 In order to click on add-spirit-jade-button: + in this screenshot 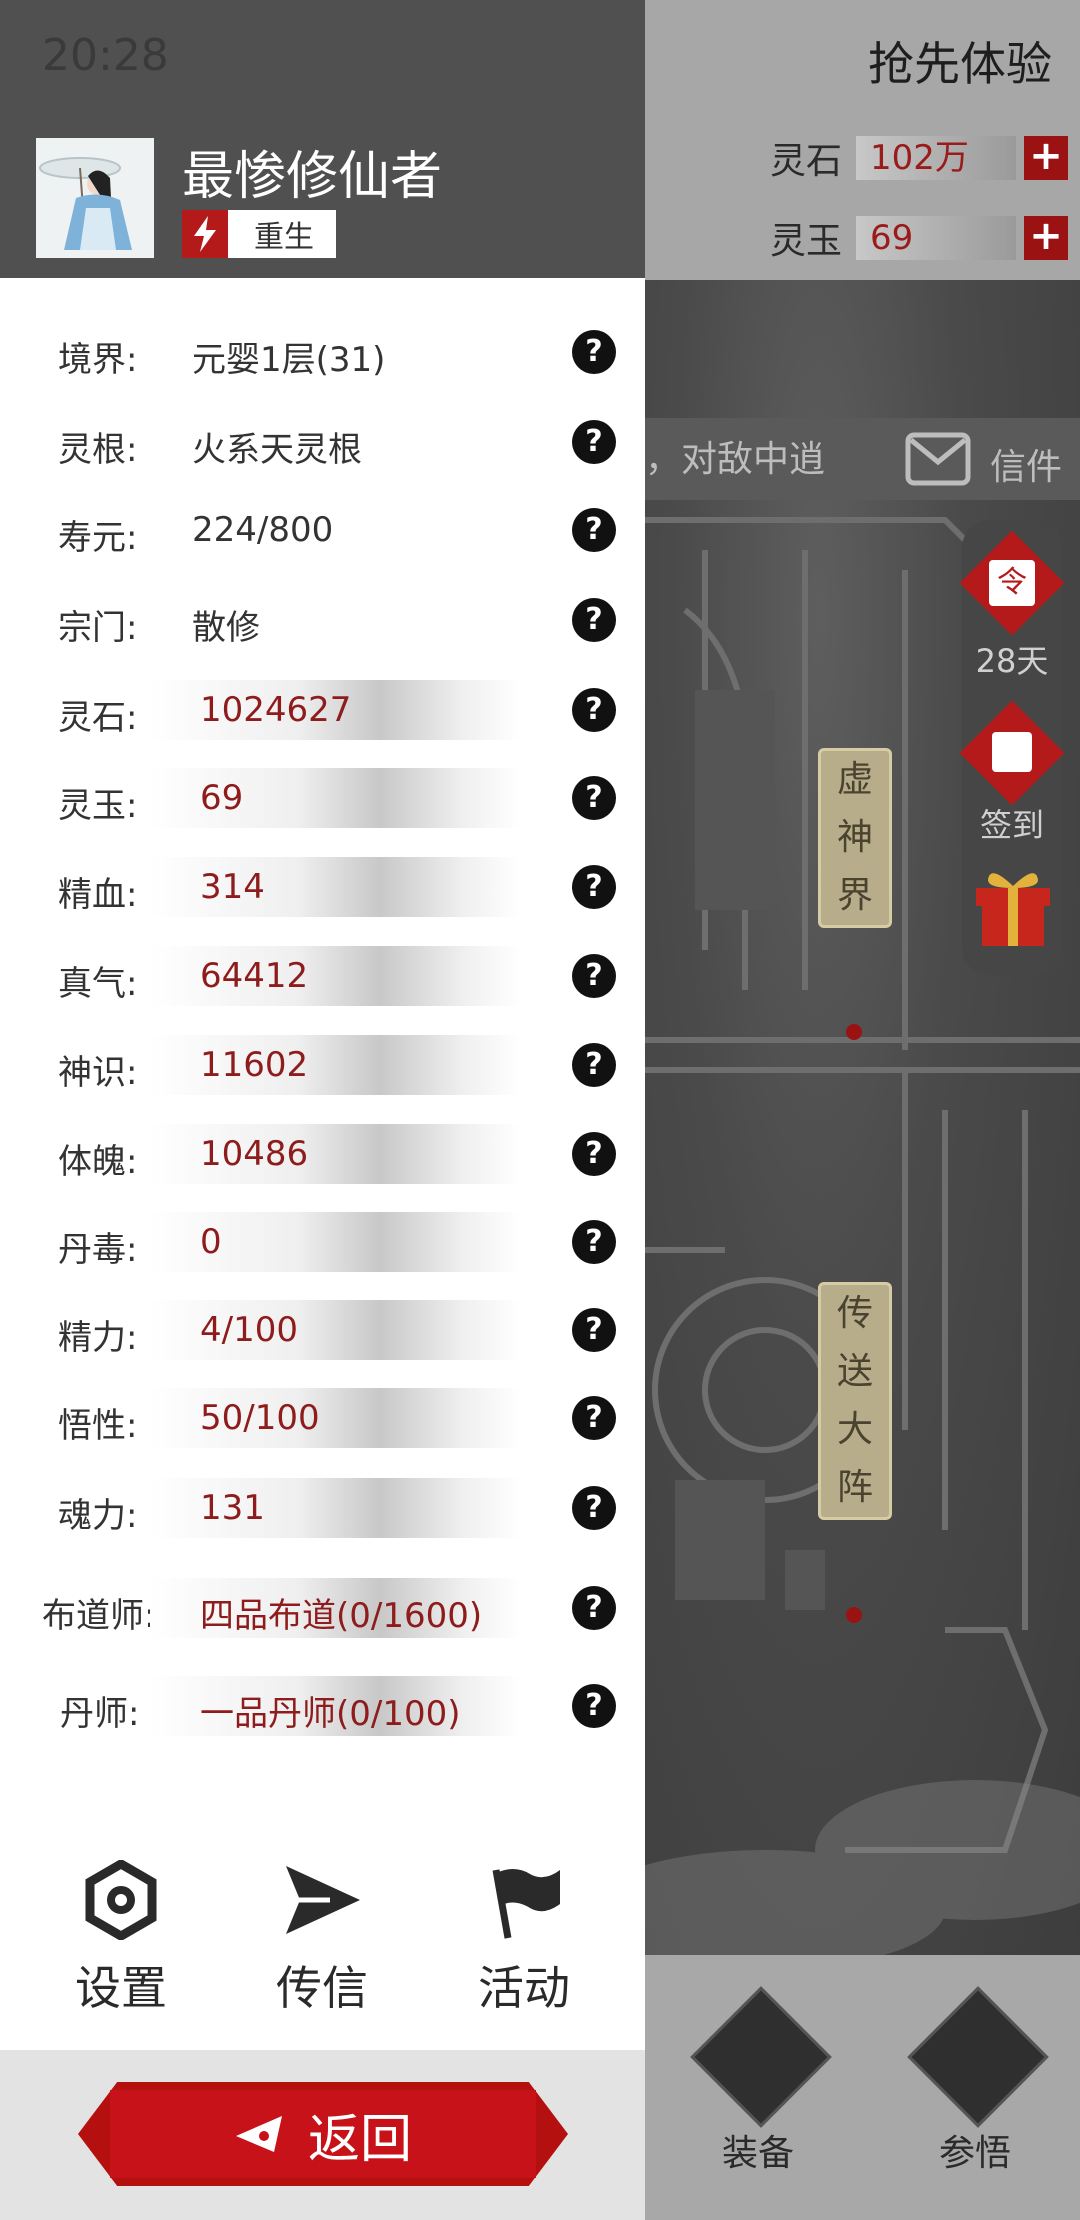, I will do `click(1046, 238)`.